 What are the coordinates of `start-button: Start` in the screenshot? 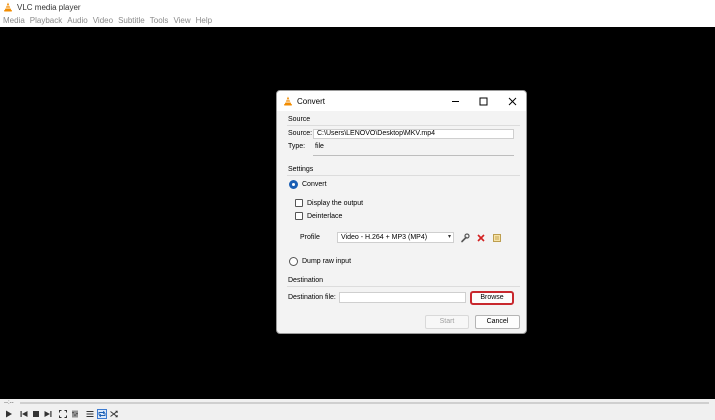 It's located at (447, 322).